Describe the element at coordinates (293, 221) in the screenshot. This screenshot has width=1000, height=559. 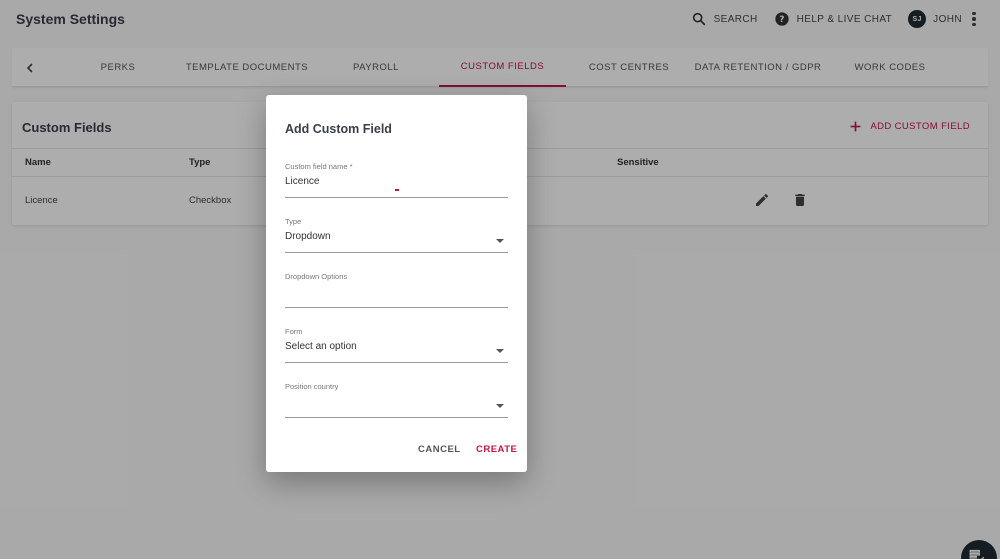
I see `type-label: Type` at that location.